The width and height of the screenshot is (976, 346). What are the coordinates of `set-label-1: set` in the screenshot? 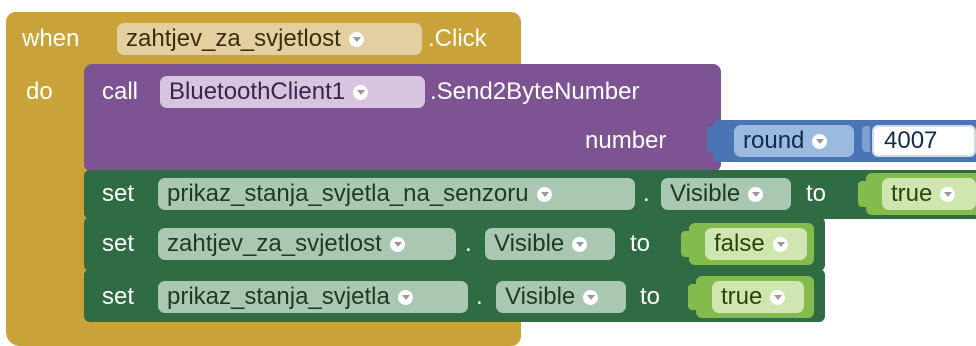 It's located at (118, 193).